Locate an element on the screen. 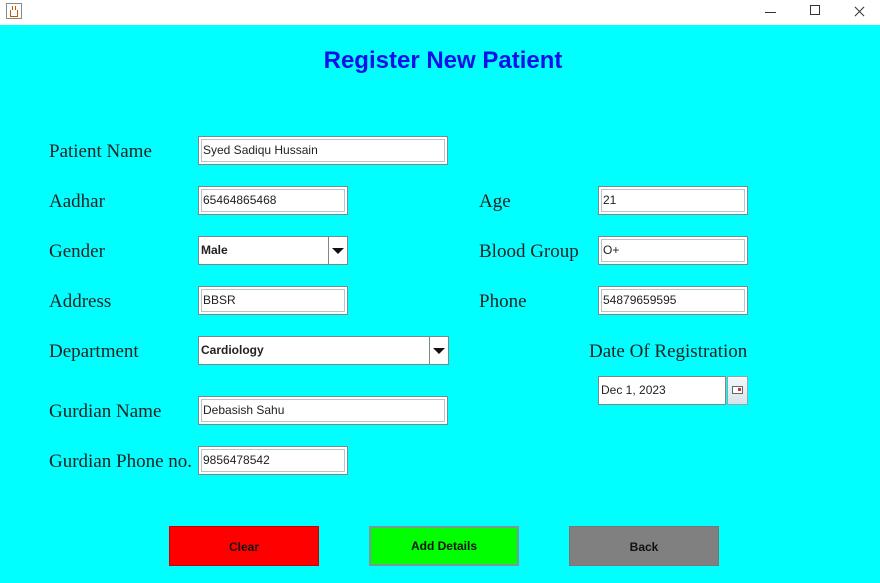 The image size is (880, 583). gurdian-phone-value: 9856478542 is located at coordinates (273, 460).